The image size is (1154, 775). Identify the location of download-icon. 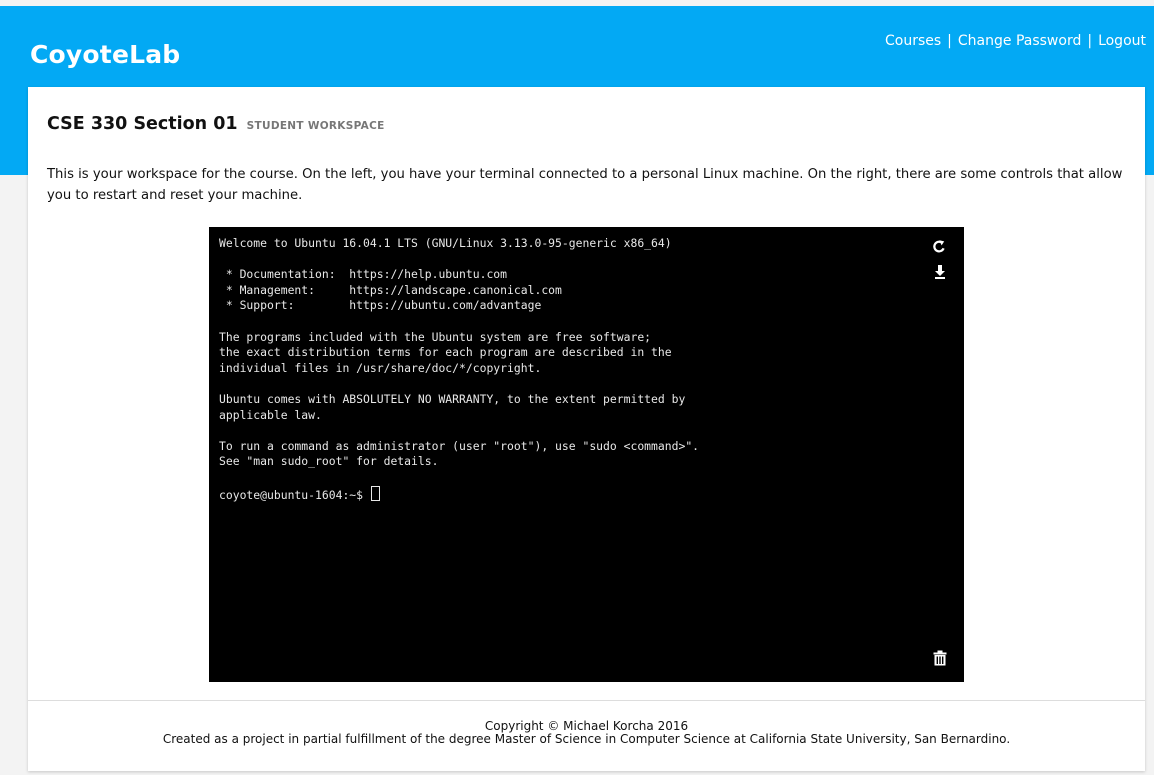
(940, 272).